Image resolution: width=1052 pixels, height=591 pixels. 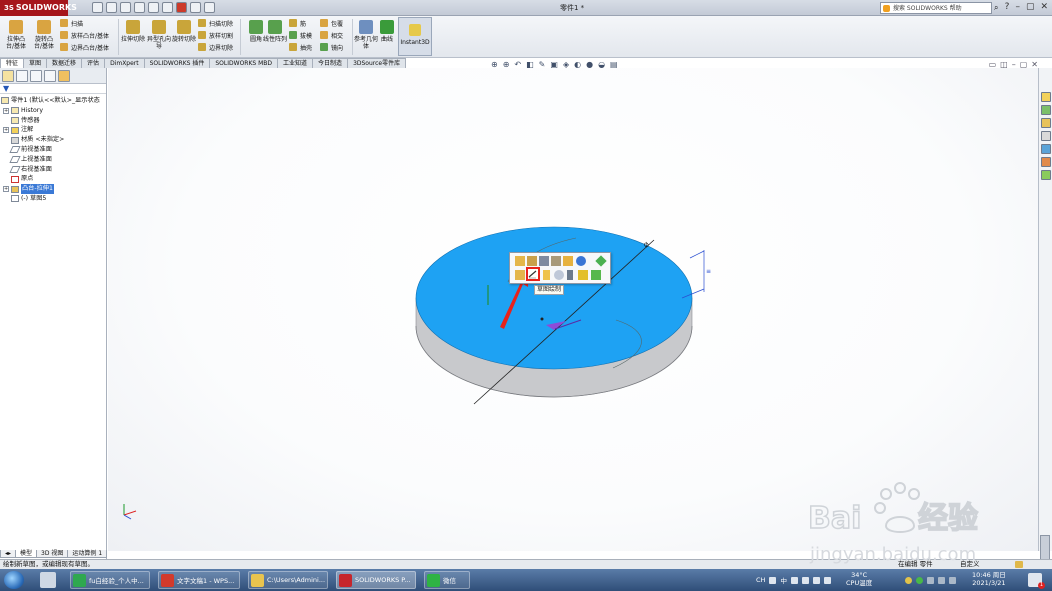 What do you see at coordinates (300, 47) in the screenshot?
I see `shell-button: 抽壳` at bounding box center [300, 47].